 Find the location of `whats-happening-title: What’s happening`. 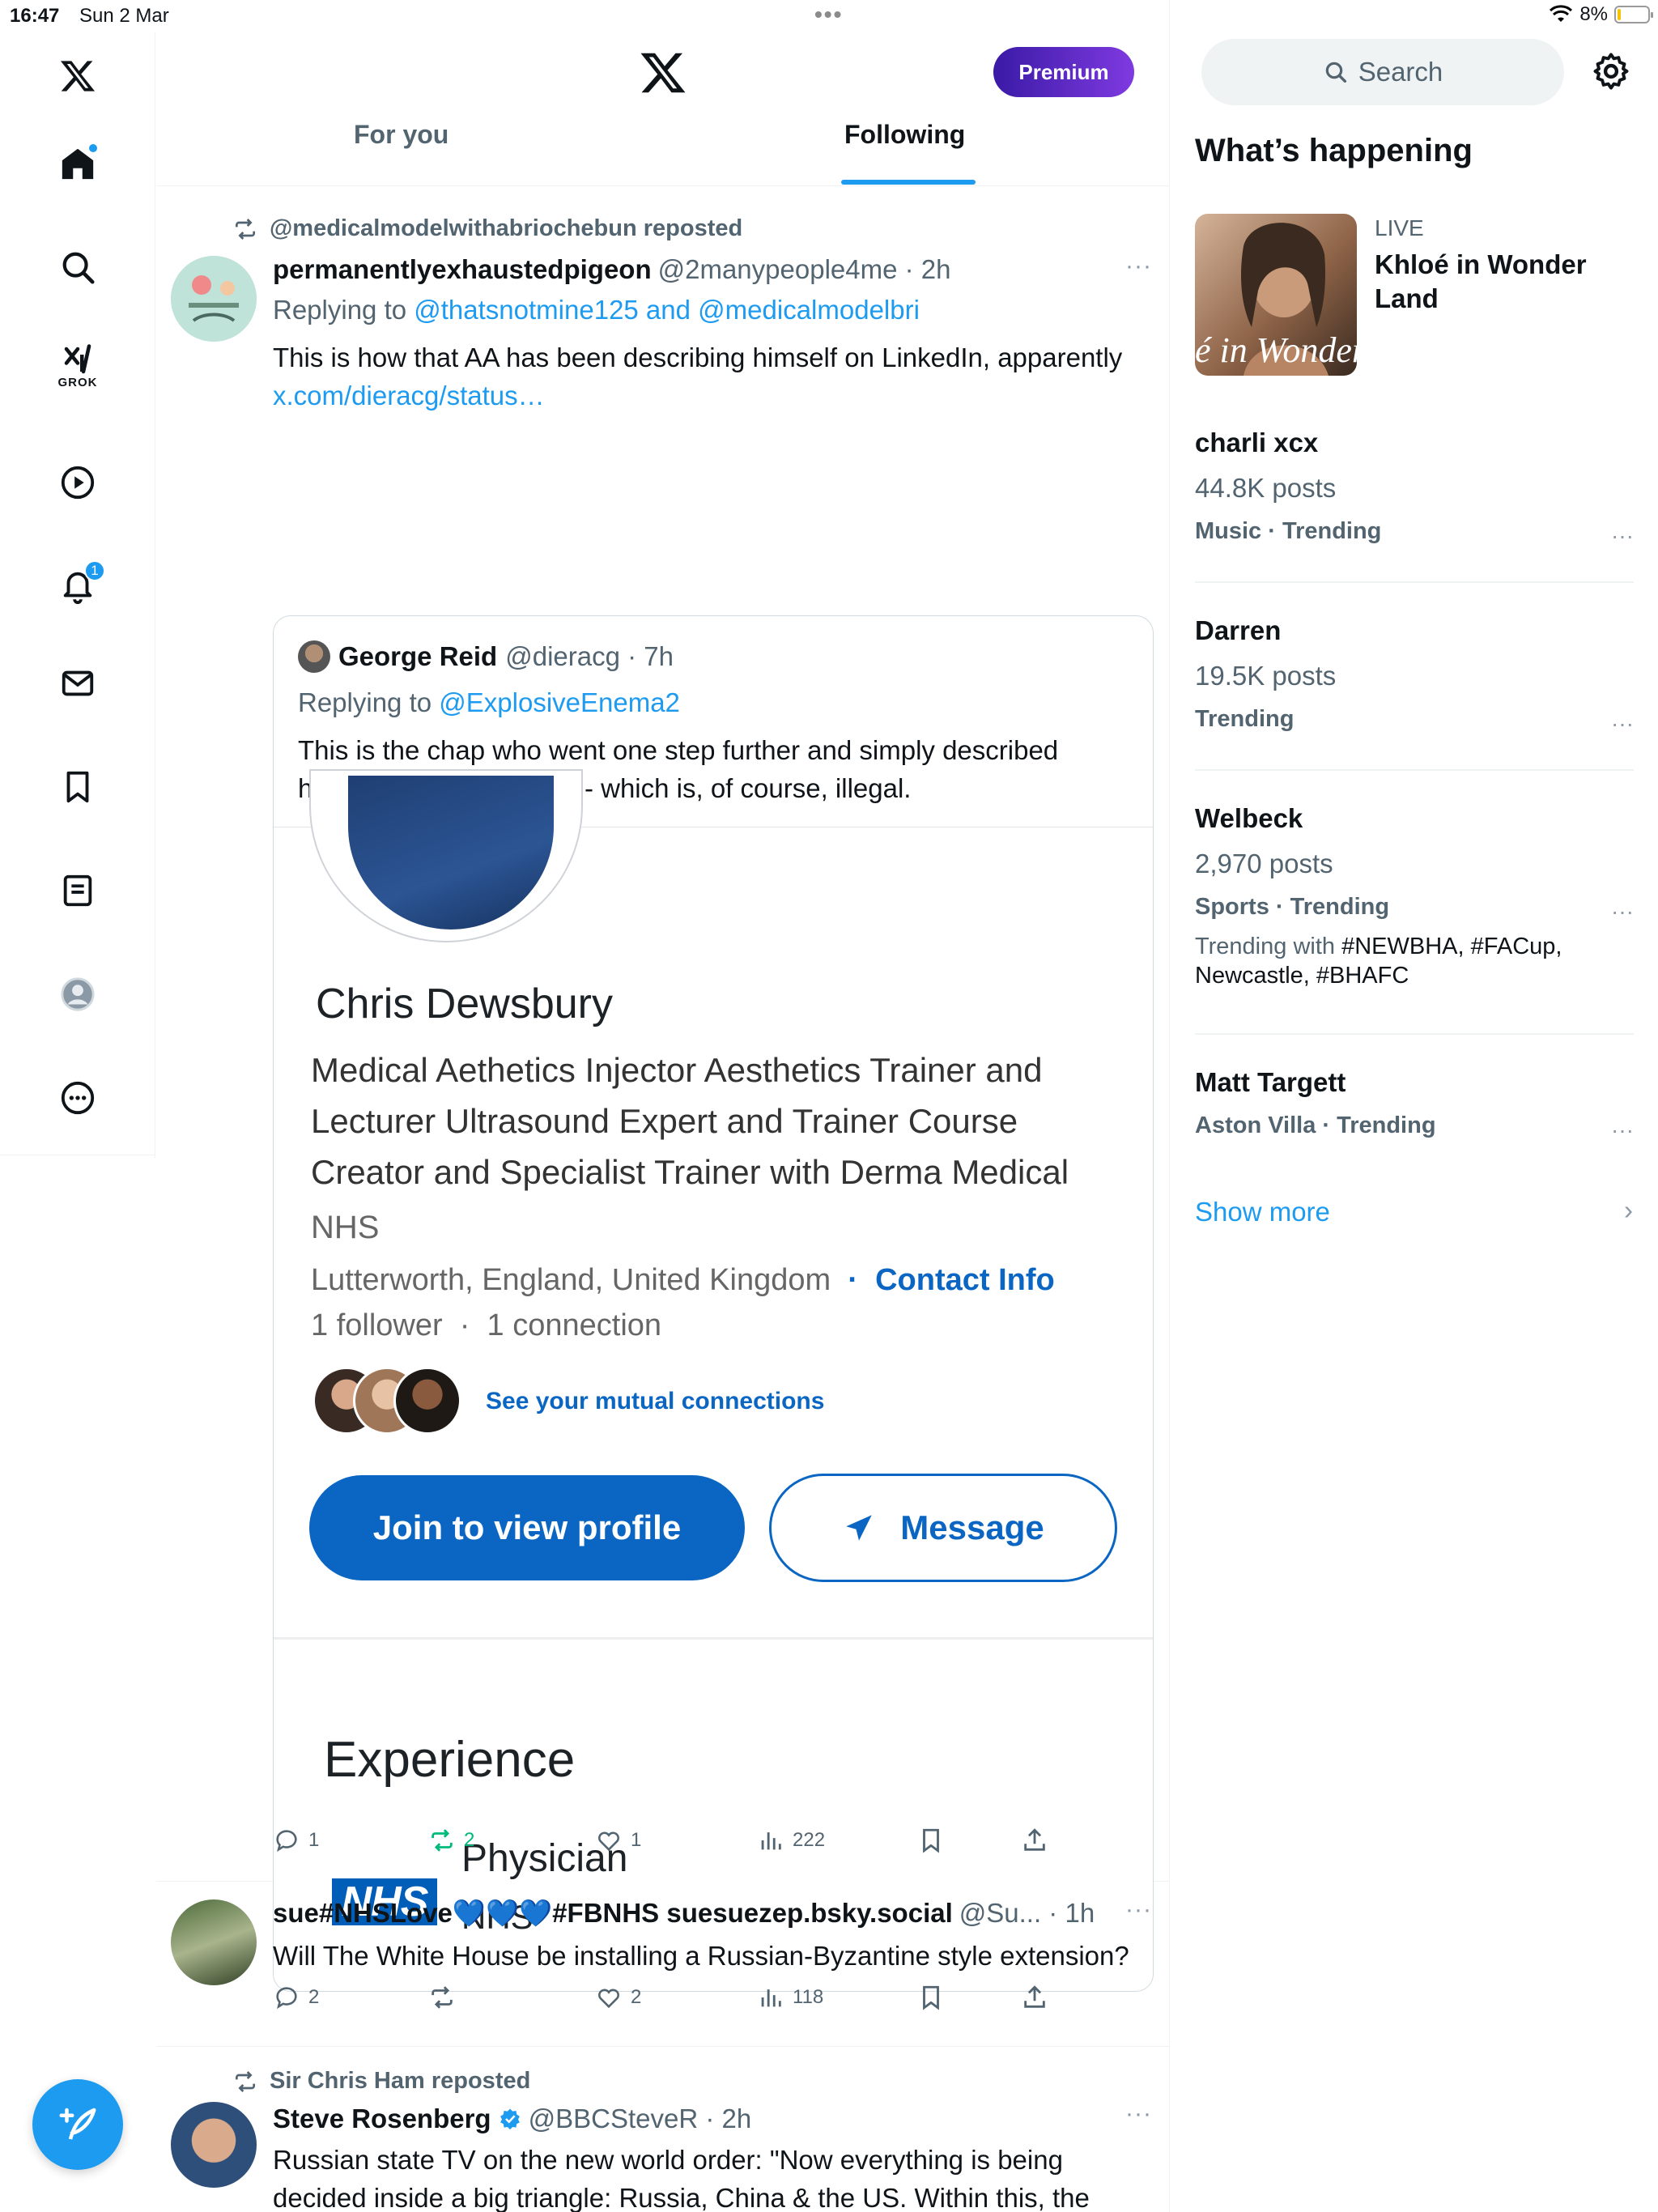

whats-happening-title: What’s happening is located at coordinates (1334, 151).